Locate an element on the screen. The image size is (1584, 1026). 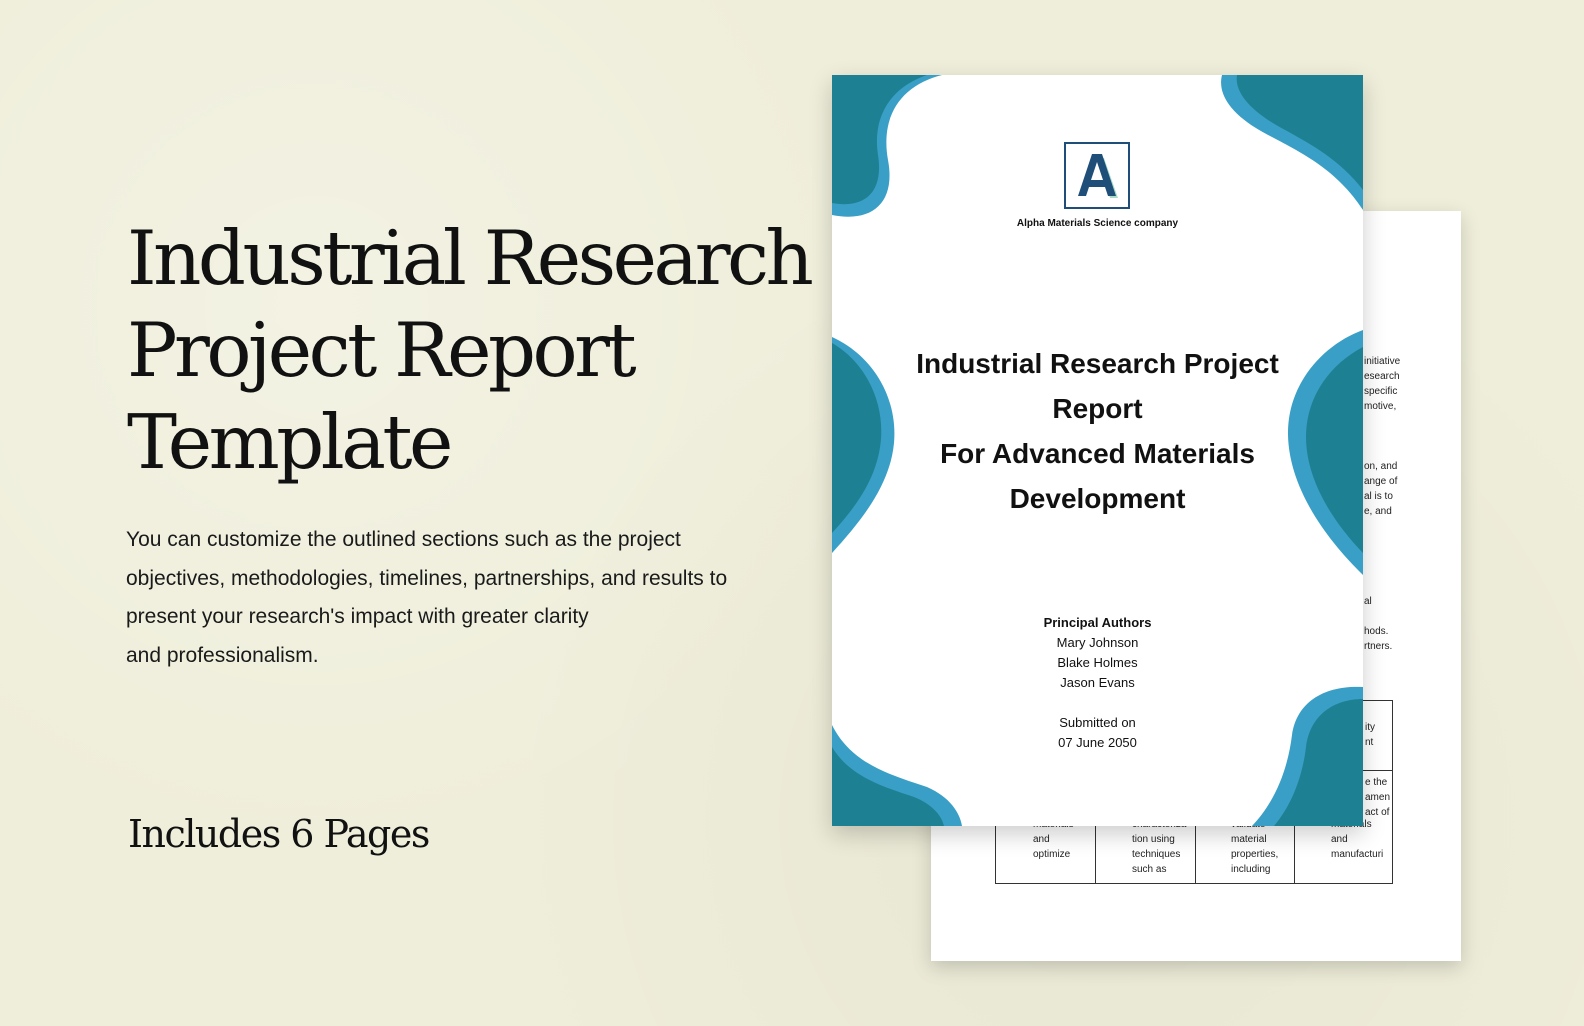
table-cell: validate material properties, including is located at coordinates (1254, 847).